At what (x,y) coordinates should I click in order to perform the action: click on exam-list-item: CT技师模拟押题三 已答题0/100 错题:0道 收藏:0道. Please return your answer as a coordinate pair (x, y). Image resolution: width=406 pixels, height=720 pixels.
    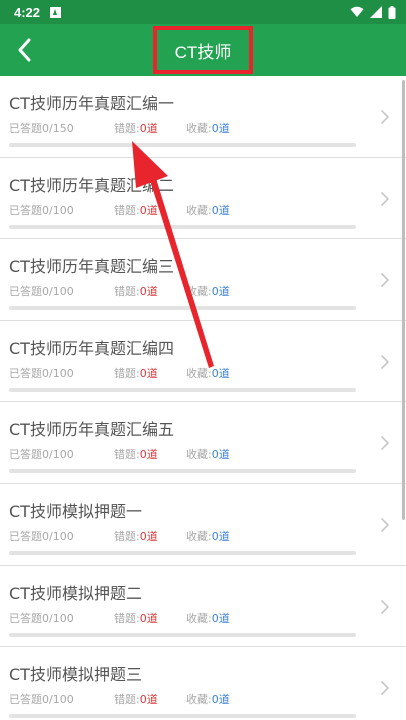
    Looking at the image, I should click on (203, 683).